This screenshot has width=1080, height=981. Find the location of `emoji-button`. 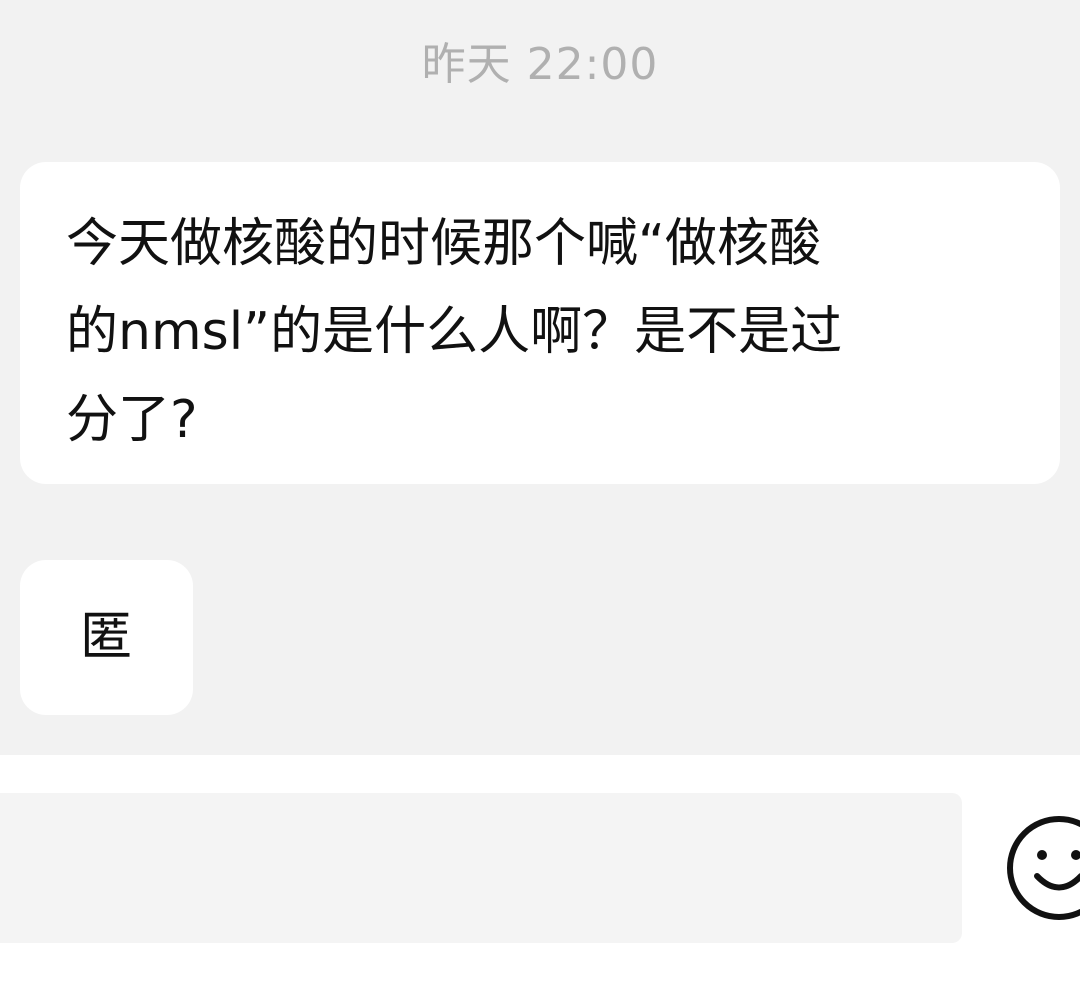

emoji-button is located at coordinates (1042, 868).